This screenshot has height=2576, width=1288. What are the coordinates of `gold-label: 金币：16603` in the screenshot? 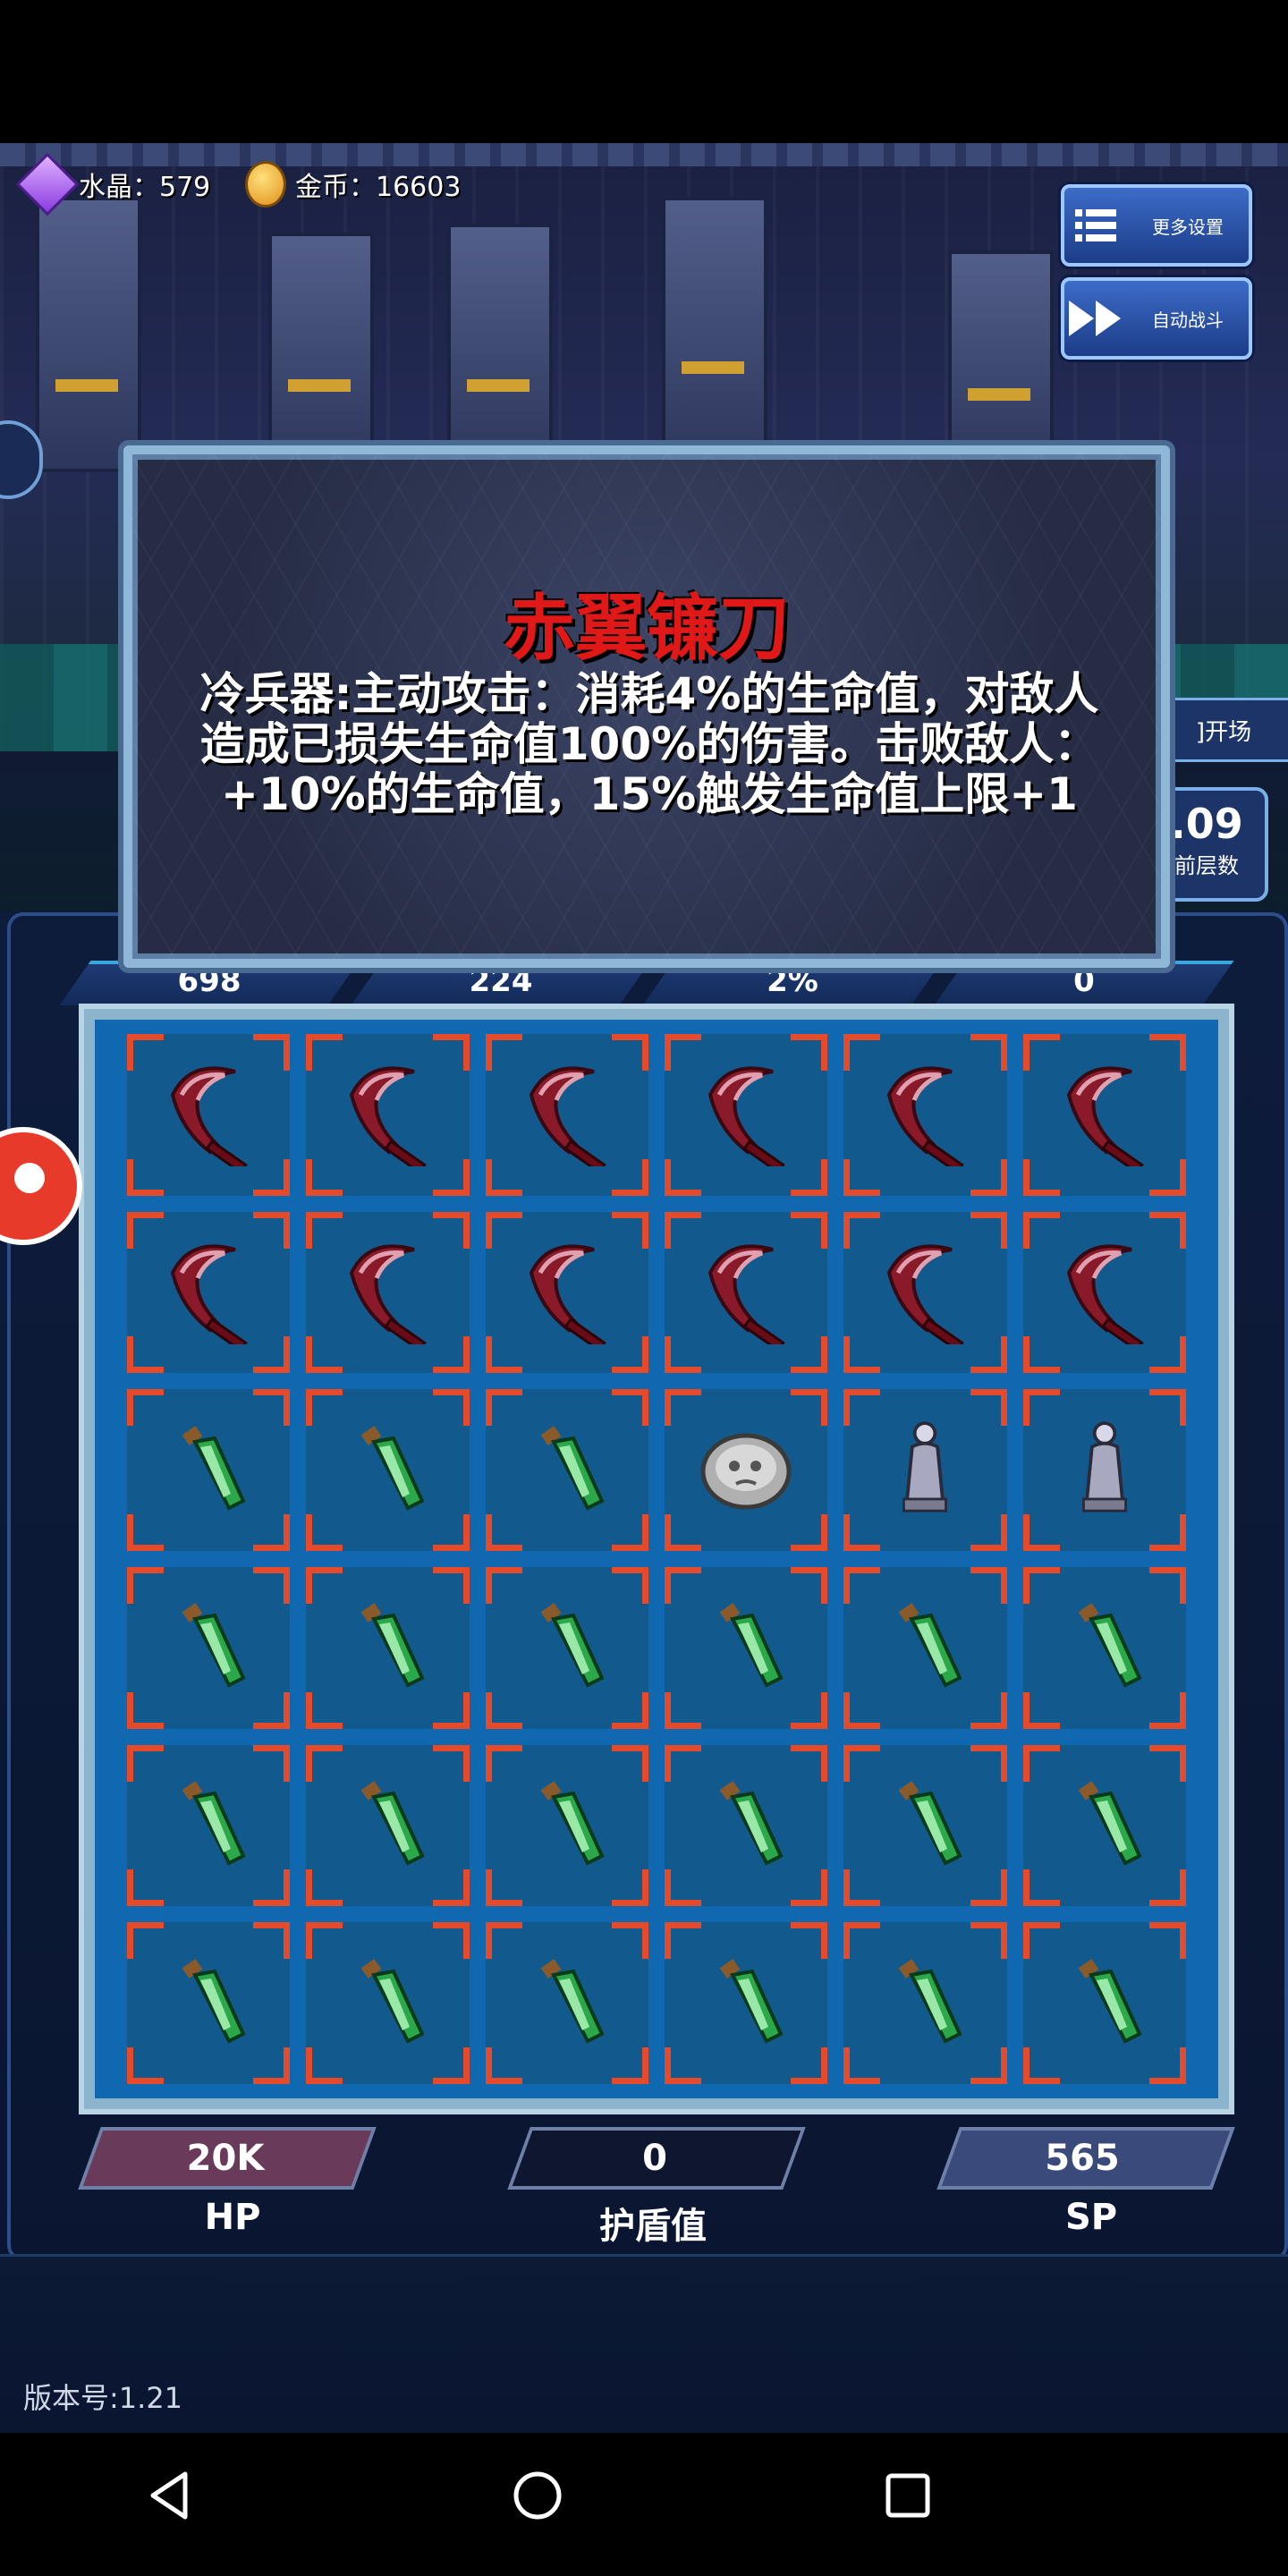 It's located at (378, 187).